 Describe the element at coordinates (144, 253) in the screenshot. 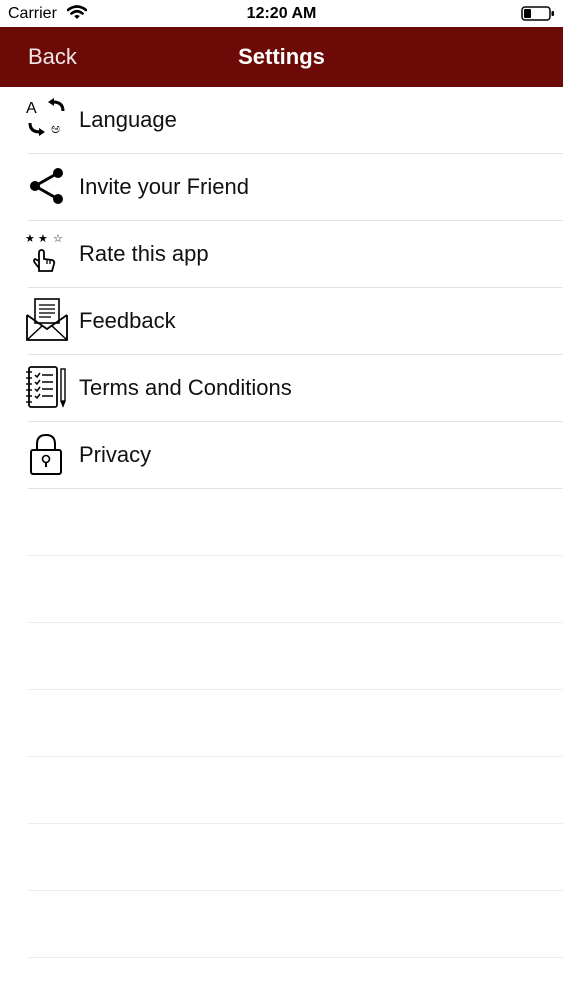

I see `settings-item-label: Rate this app` at that location.